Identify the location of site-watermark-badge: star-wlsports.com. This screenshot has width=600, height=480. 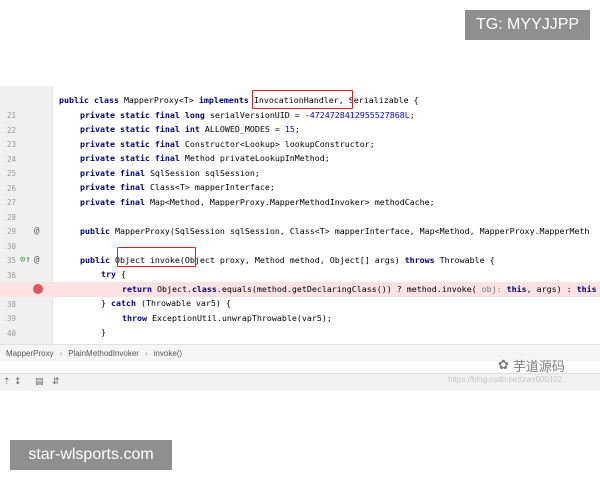
(91, 455).